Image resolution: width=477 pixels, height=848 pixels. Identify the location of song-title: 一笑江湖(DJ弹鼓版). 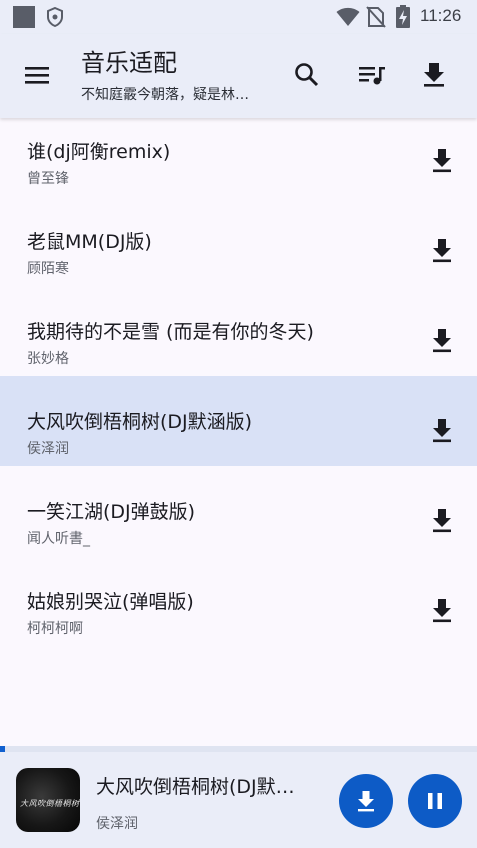
(111, 512).